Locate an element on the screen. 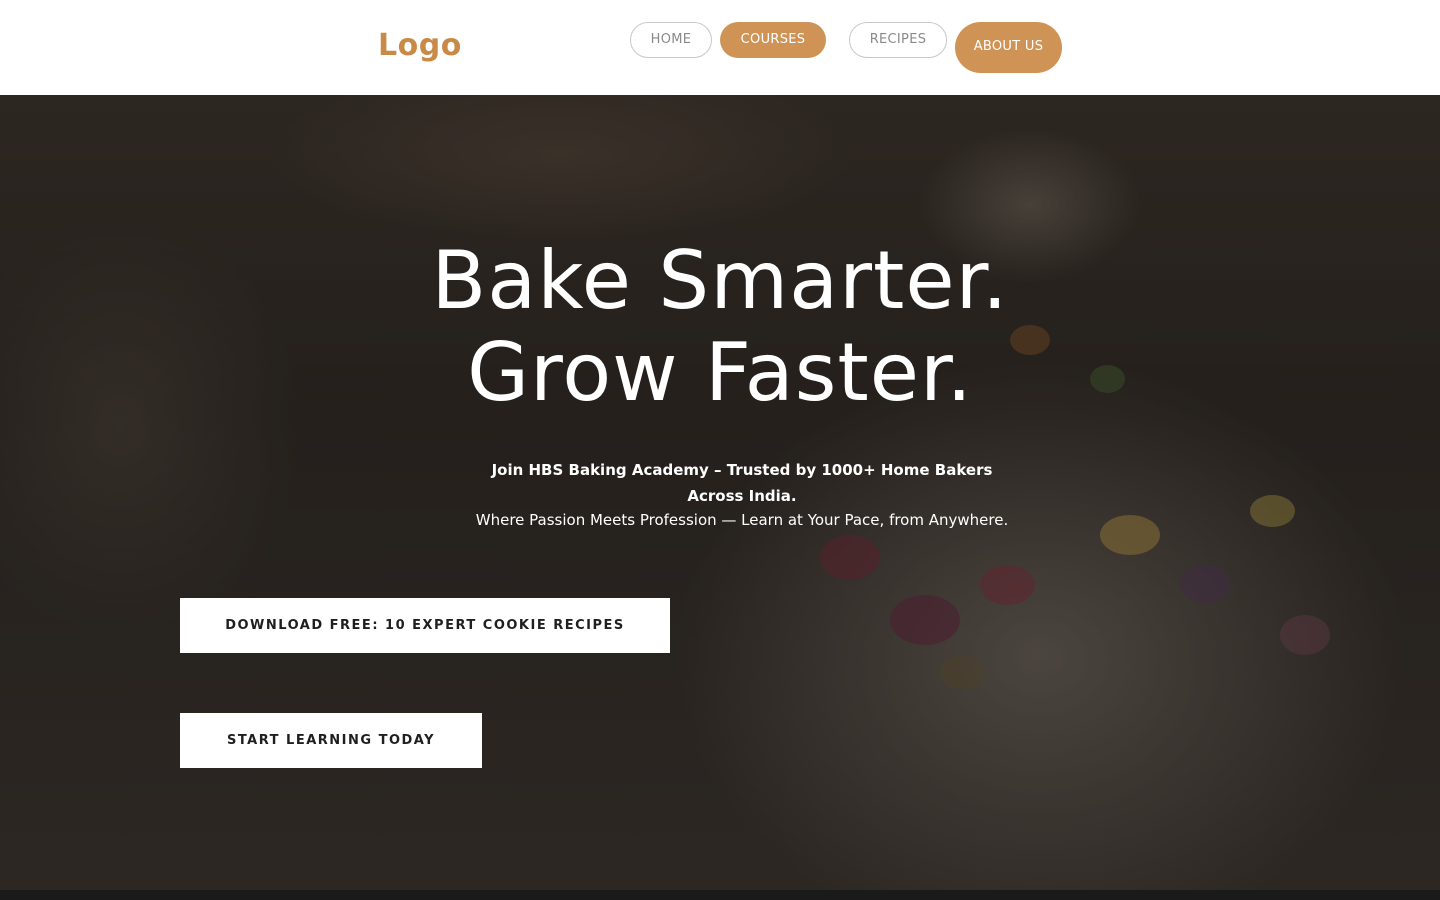  download-recipes-button: DOWNLOAD FREE: 10 EXPERT COOKIE RECIPES is located at coordinates (425, 625).